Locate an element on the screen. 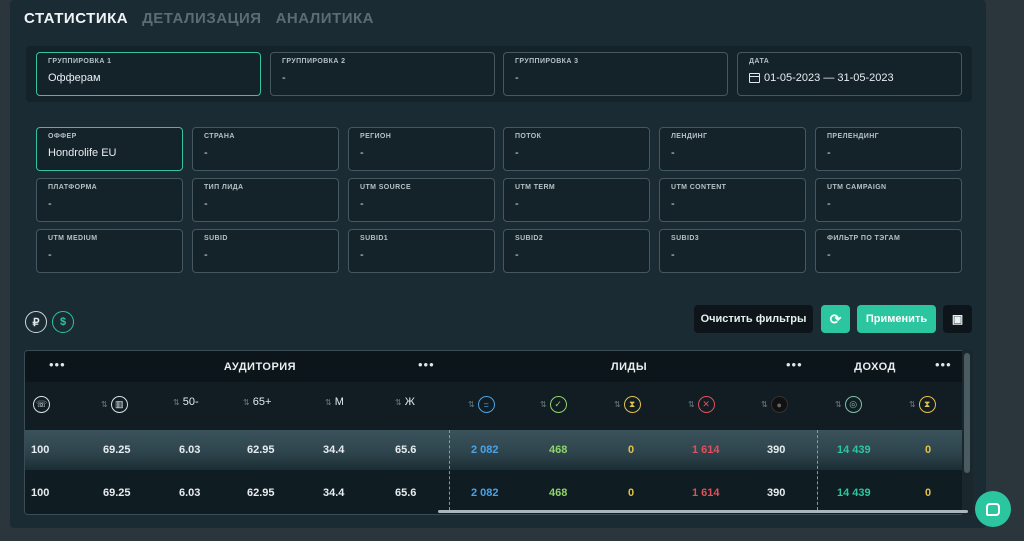  vertical-scrollbar is located at coordinates (967, 432).